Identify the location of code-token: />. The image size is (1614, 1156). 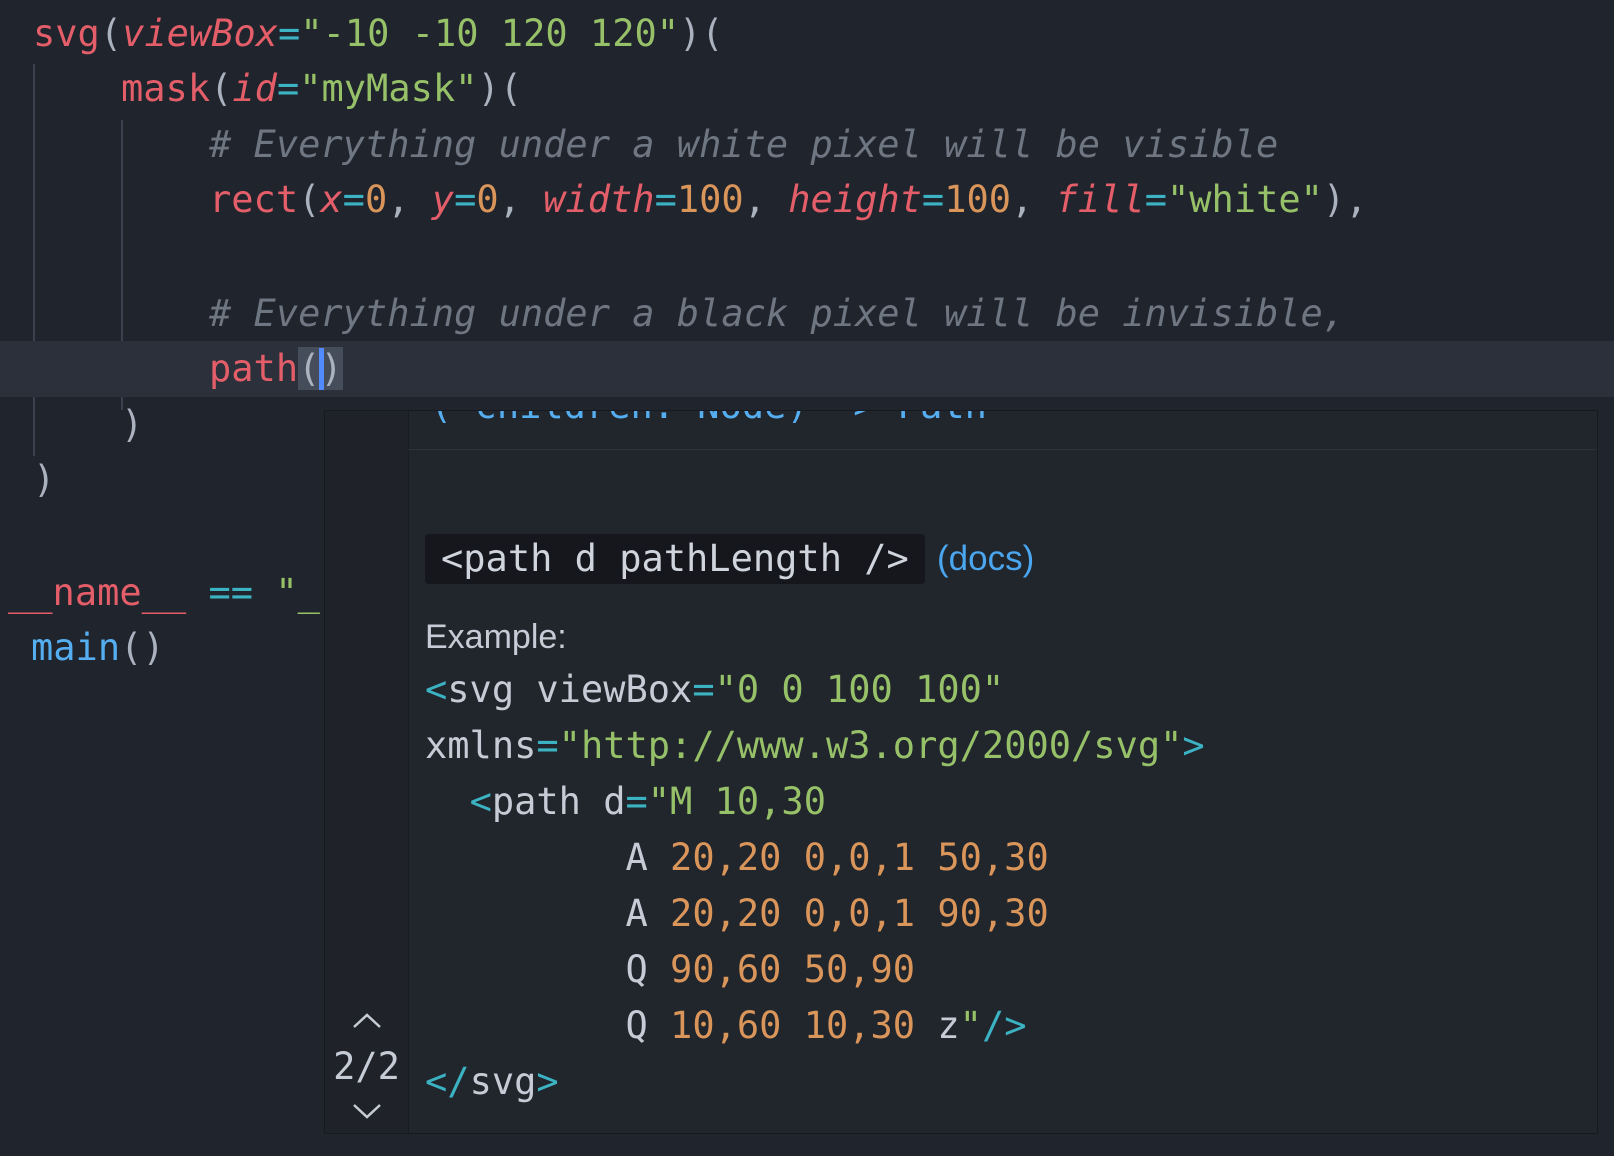
(1004, 1025).